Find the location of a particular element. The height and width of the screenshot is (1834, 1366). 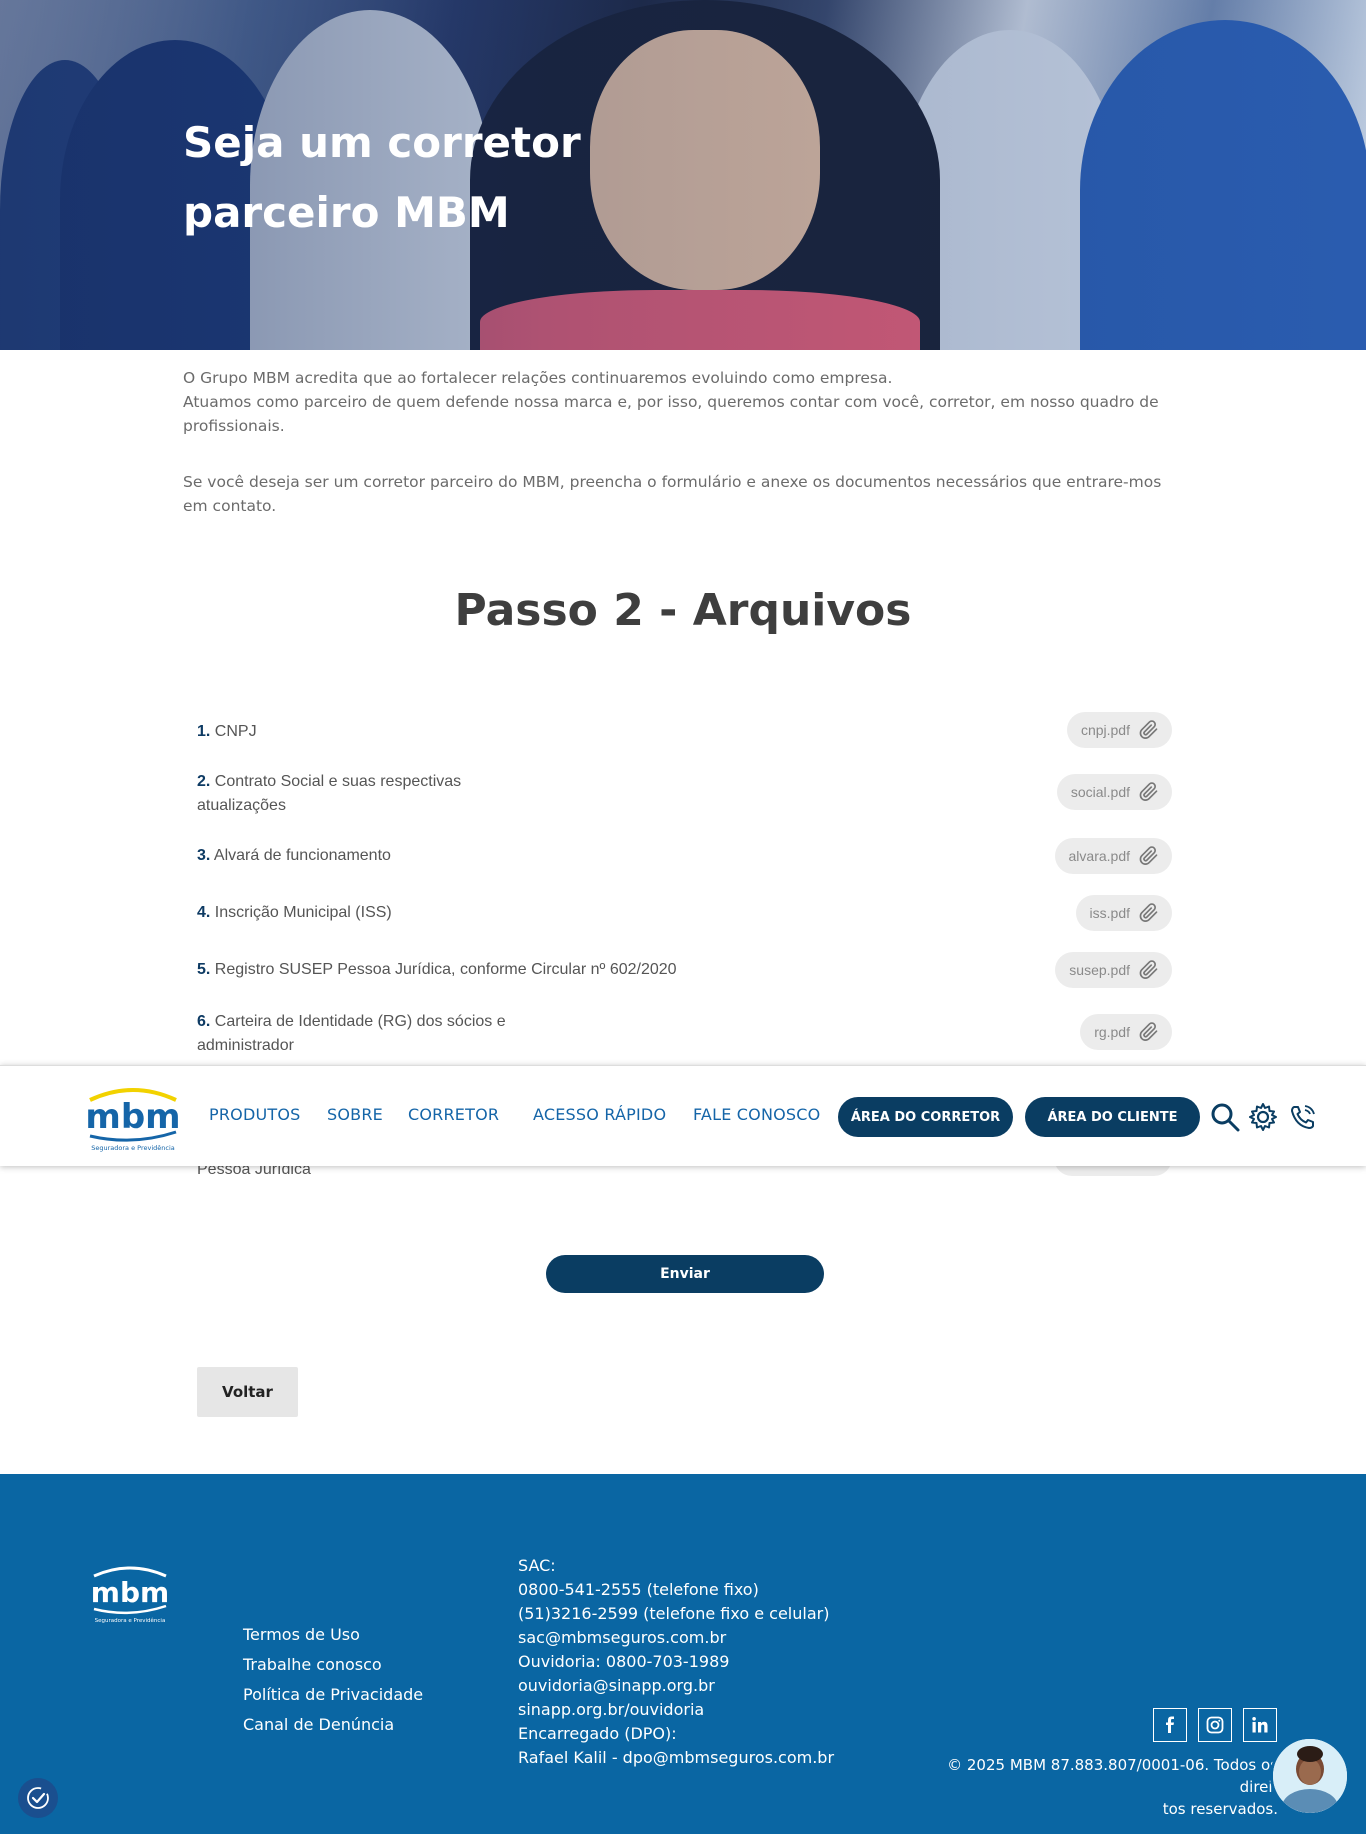

file-label: 4. Inscrição Municipal (ISS) is located at coordinates (362, 913).